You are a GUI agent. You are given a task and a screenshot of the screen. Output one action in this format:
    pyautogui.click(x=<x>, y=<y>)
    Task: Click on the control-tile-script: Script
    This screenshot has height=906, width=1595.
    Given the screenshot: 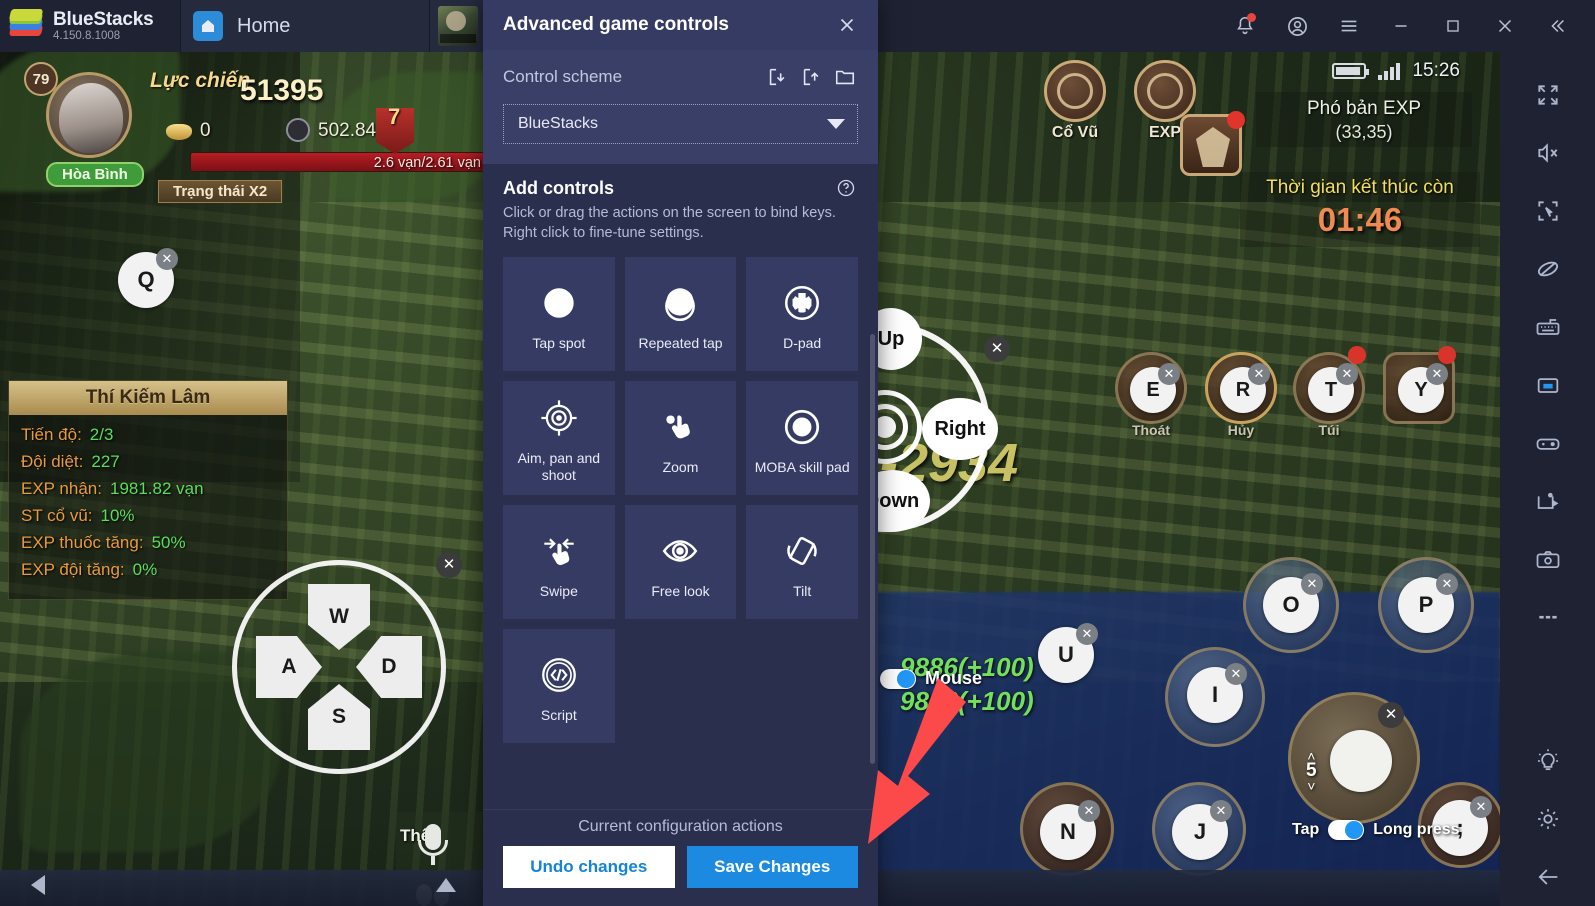 What is the action you would take?
    pyautogui.click(x=559, y=686)
    